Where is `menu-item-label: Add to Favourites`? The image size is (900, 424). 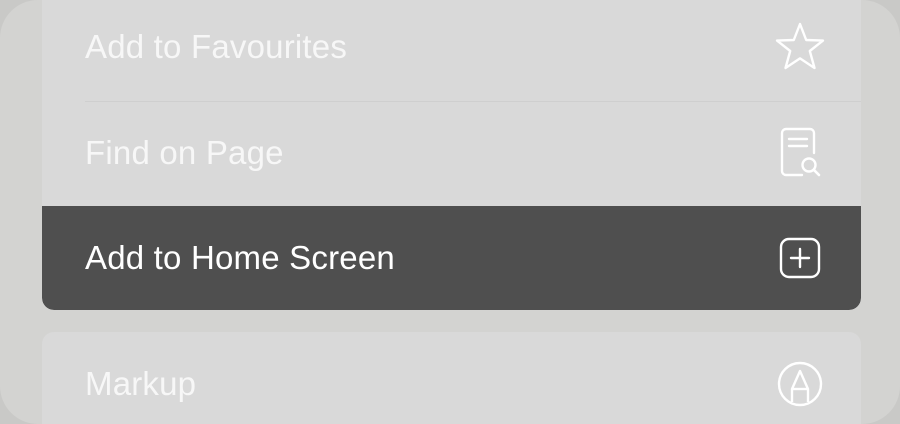
menu-item-label: Add to Favourites is located at coordinates (216, 46).